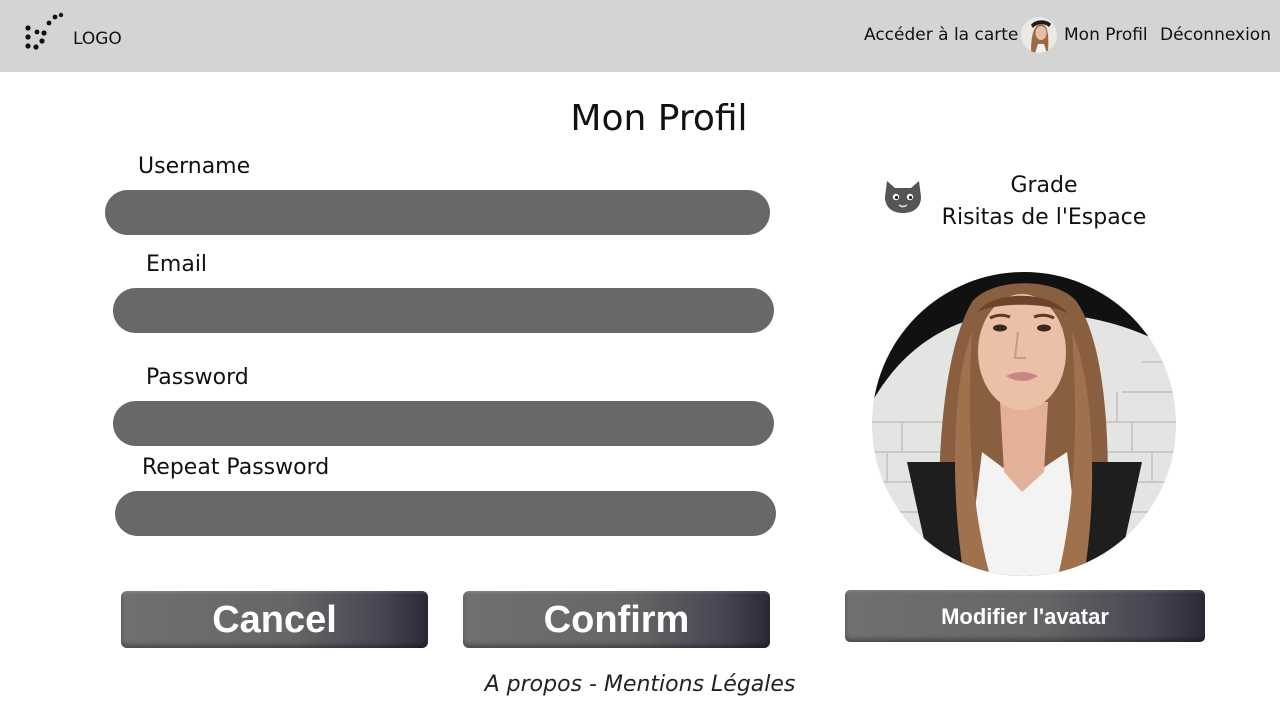 The width and height of the screenshot is (1280, 720). Describe the element at coordinates (437, 212) in the screenshot. I see `username-input` at that location.